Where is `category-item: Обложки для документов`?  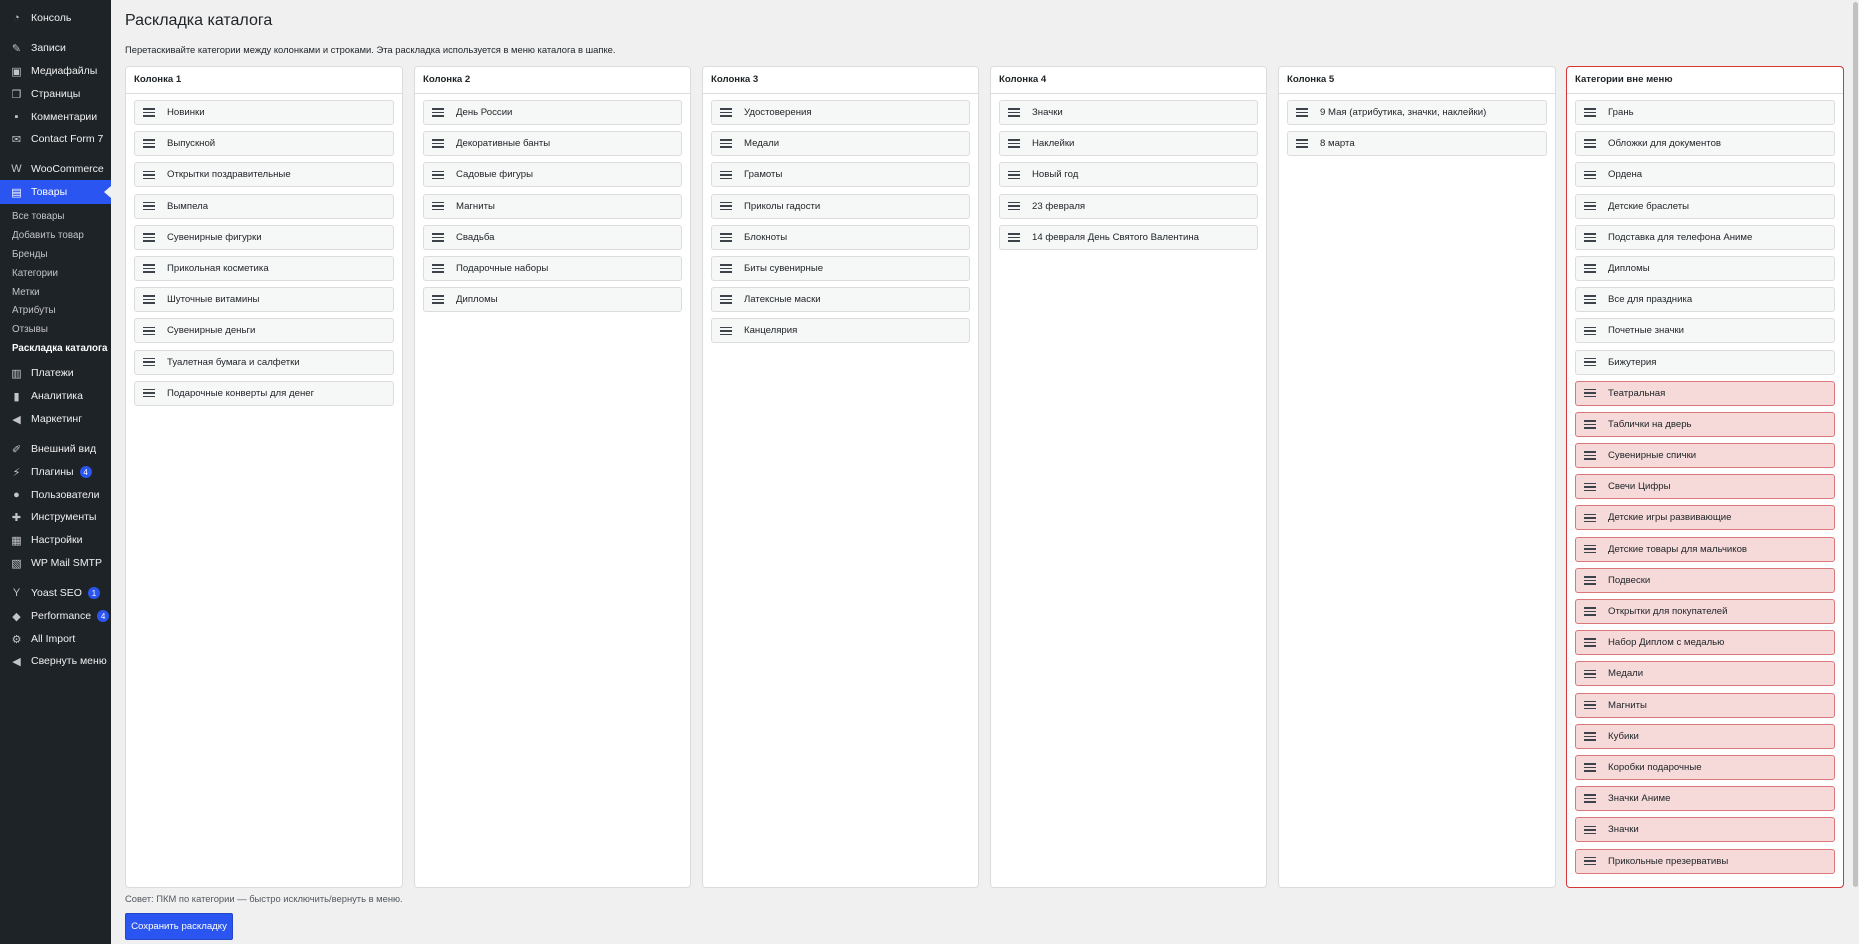
category-item: Обложки для документов is located at coordinates (1705, 144).